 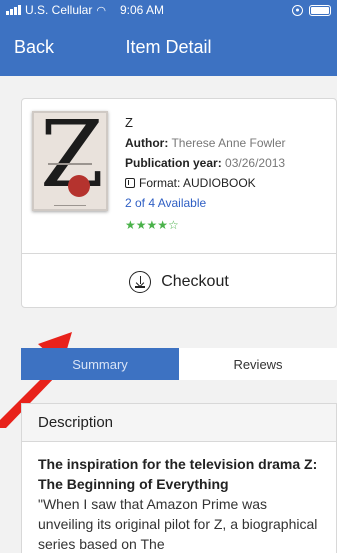 What do you see at coordinates (197, 183) in the screenshot?
I see `format-value: Format: AUDIOBOOK` at bounding box center [197, 183].